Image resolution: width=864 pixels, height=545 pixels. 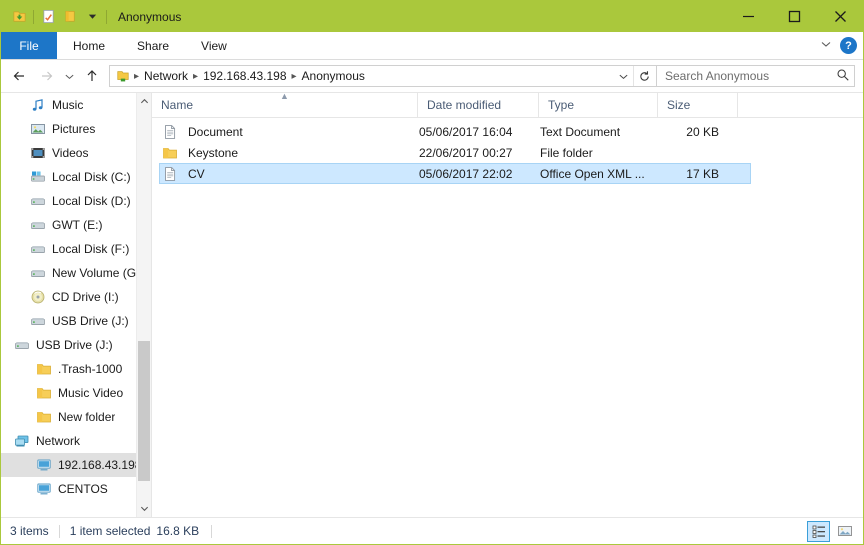 What do you see at coordinates (466, 152) in the screenshot?
I see `file-date-cell: 22/06/2017 00:27` at bounding box center [466, 152].